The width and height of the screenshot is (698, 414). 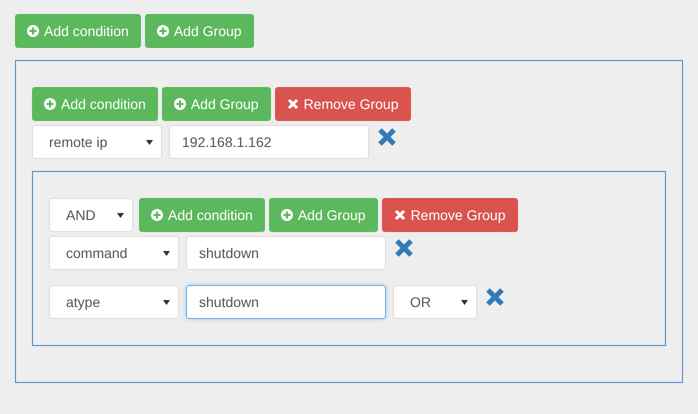 I want to click on dropdown: remote ip, so click(x=97, y=142).